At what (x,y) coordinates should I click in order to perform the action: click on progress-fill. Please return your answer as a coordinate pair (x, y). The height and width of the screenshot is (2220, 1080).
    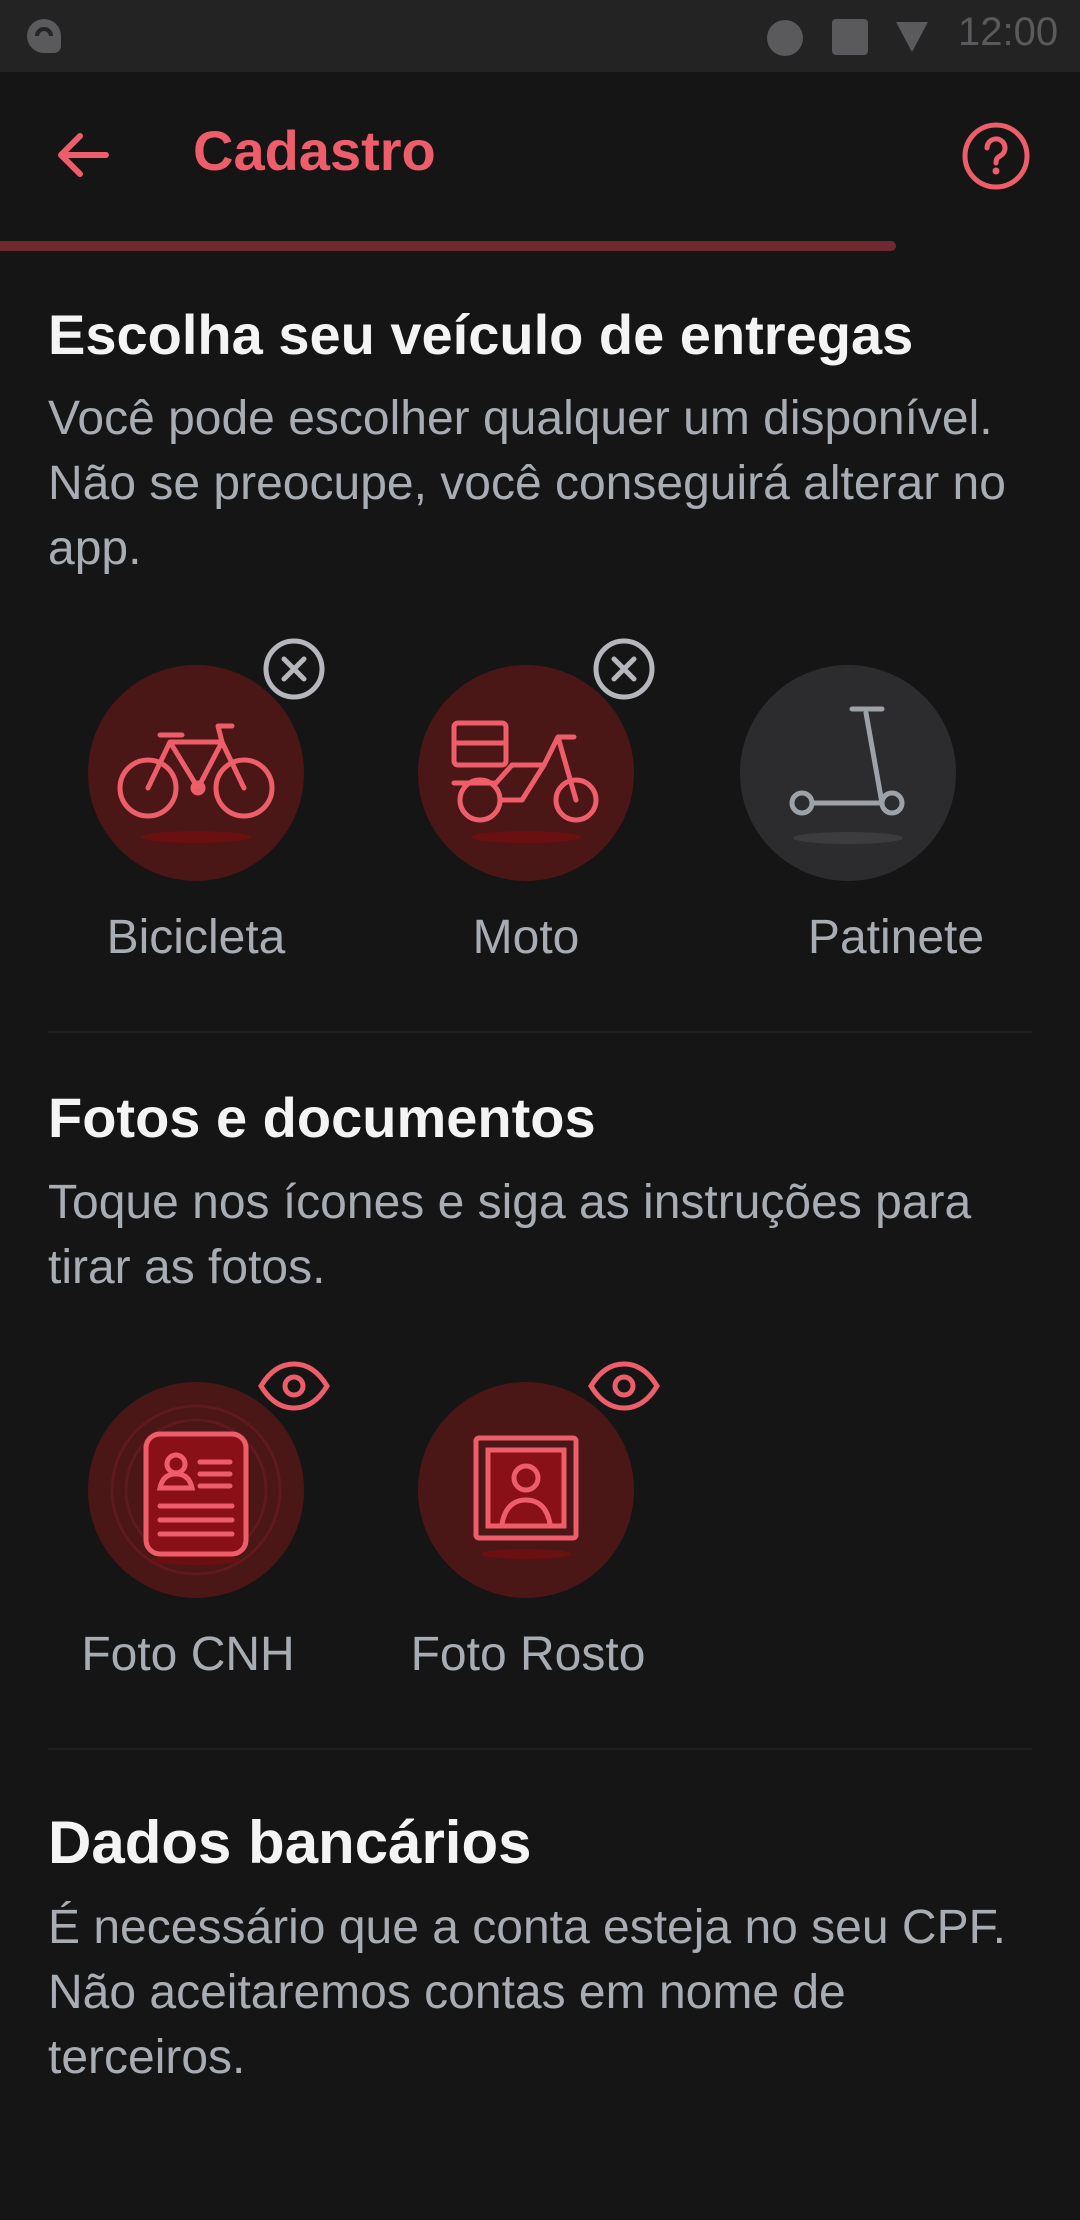
    Looking at the image, I should click on (448, 246).